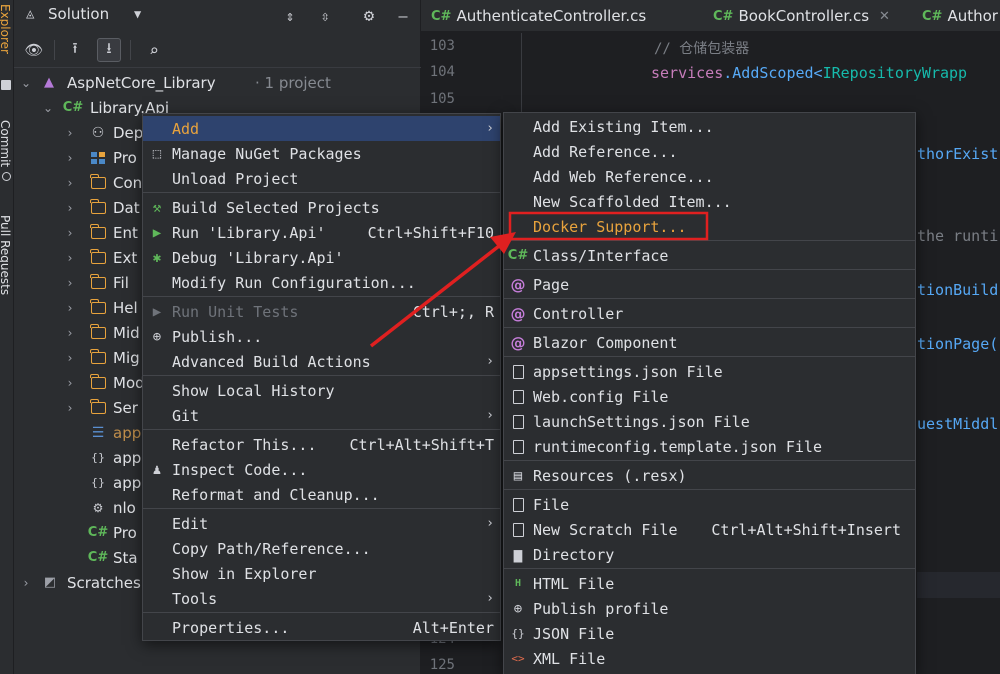 The width and height of the screenshot is (1000, 674). What do you see at coordinates (539, 279) in the screenshot?
I see `annotation-overlay` at bounding box center [539, 279].